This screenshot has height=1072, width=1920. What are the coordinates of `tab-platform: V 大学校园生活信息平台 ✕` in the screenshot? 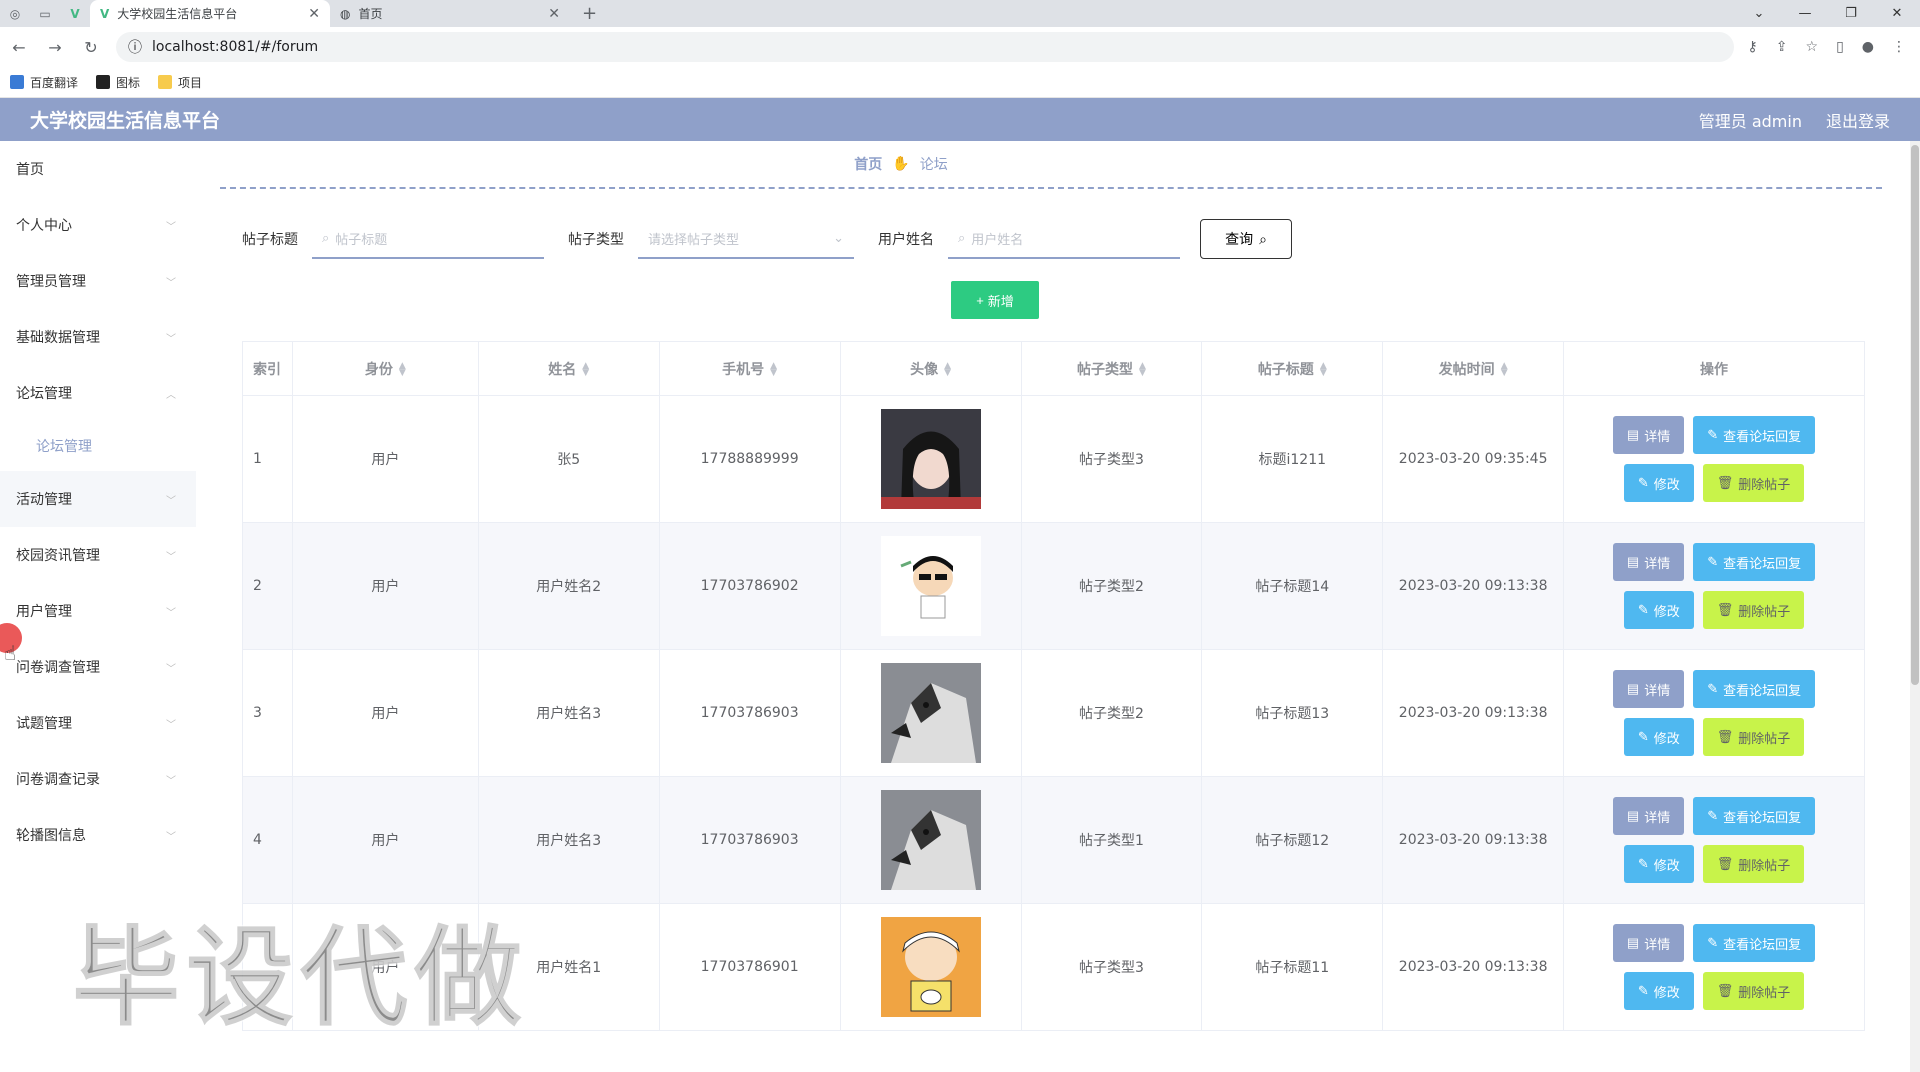 It's located at (210, 13).